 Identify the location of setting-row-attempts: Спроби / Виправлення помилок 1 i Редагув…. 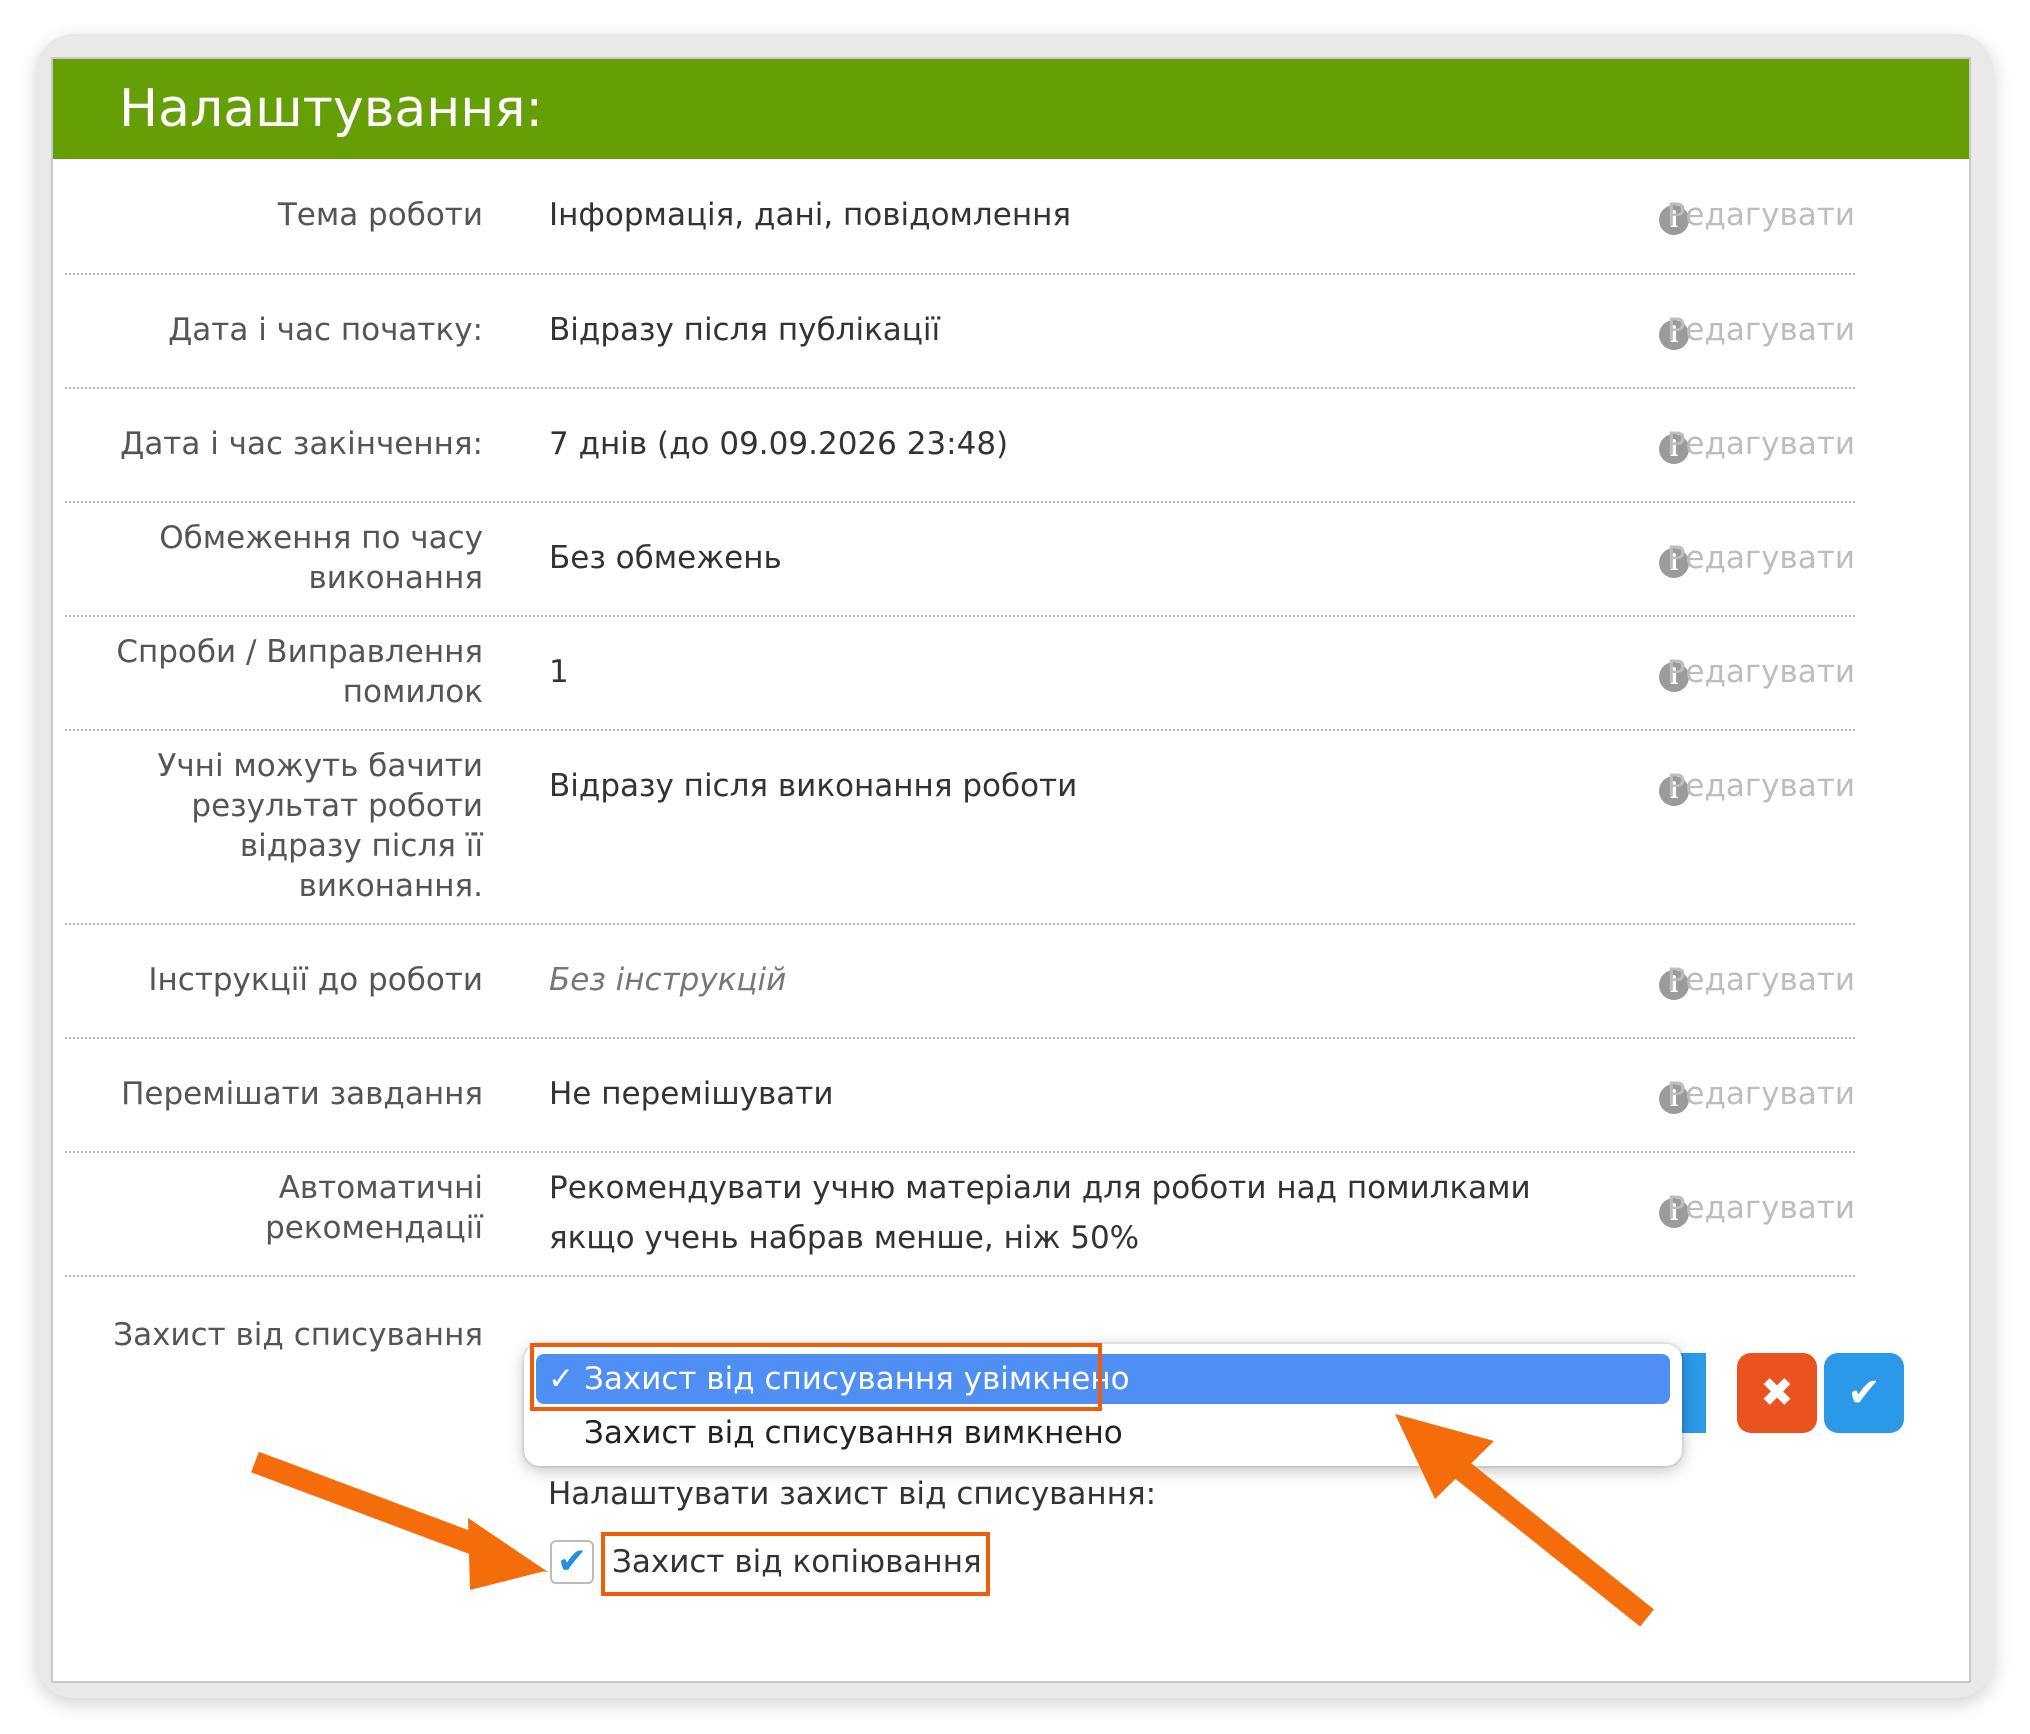
(960, 674).